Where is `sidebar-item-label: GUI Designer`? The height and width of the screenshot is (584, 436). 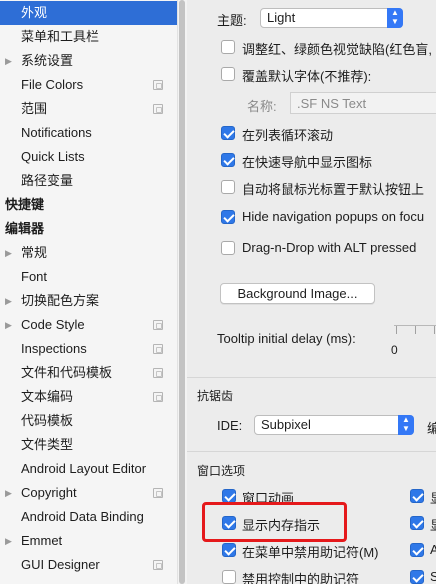
sidebar-item-label: GUI Designer is located at coordinates (60, 564).